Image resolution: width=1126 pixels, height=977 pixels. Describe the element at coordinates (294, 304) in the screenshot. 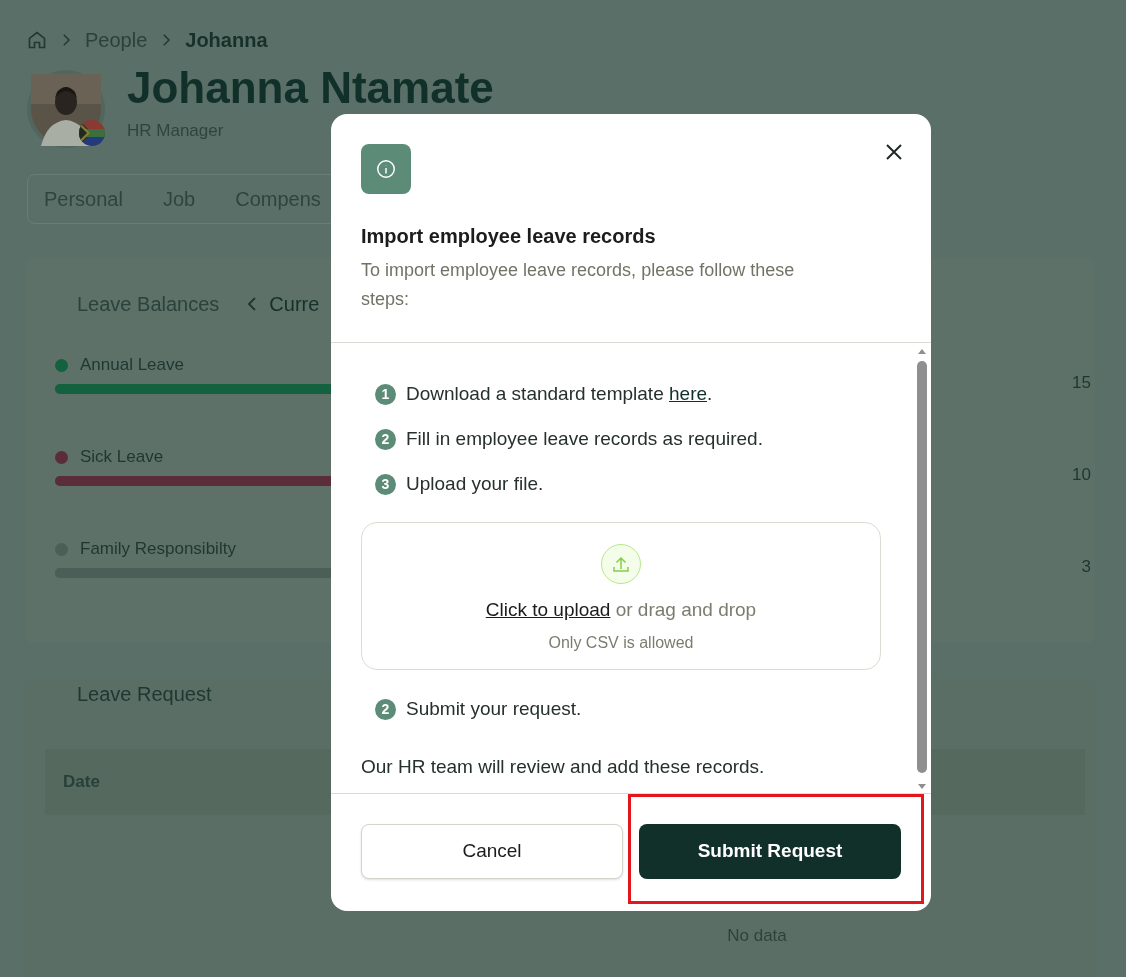

I see `period-label: Curre` at that location.